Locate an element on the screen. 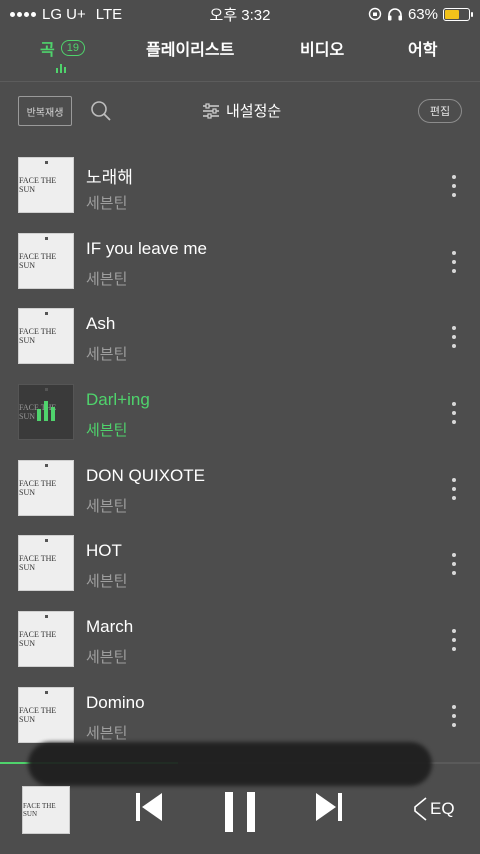 This screenshot has width=480, height=854. sort-label: 내설정순 is located at coordinates (254, 111).